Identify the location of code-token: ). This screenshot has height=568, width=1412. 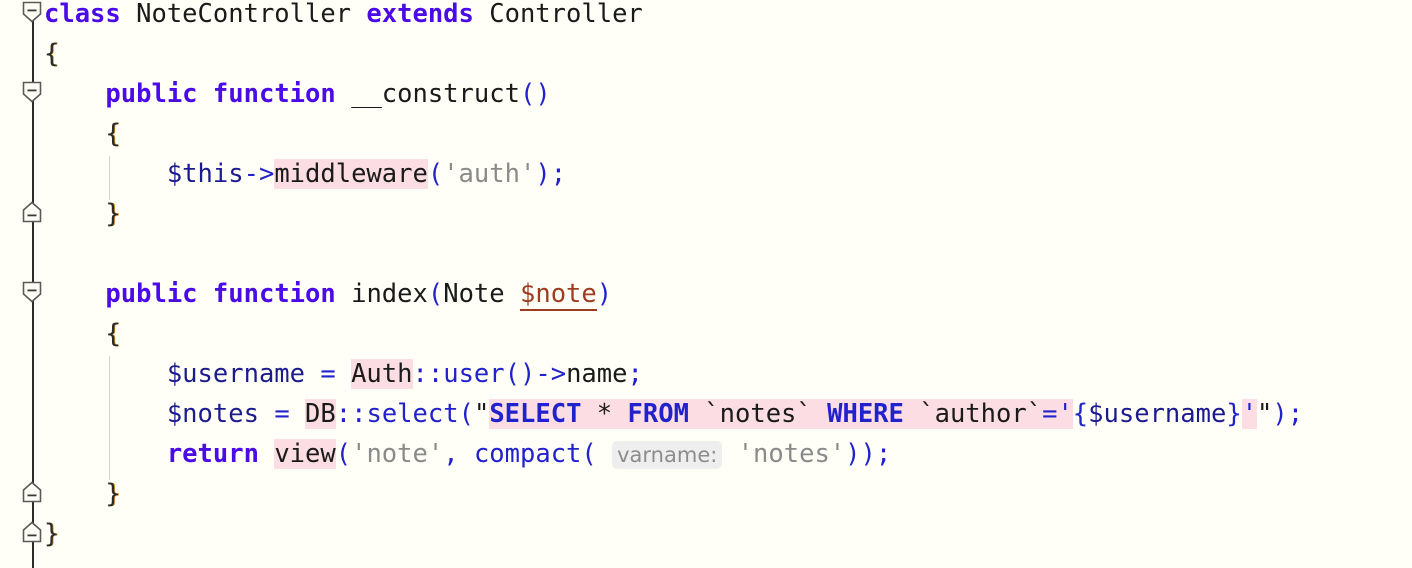
(604, 294).